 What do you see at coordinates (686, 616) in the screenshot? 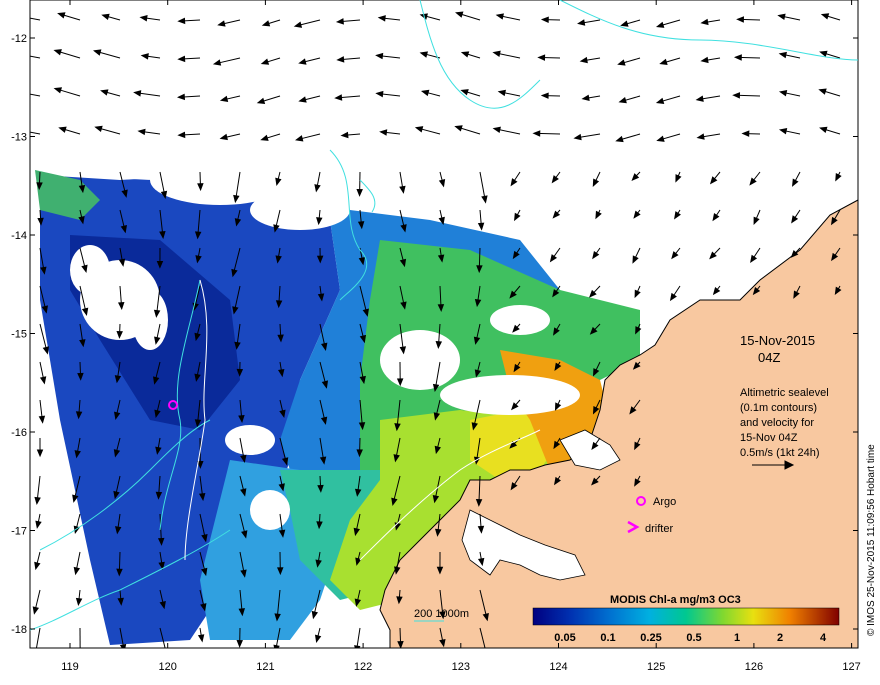
I see `colorbar` at bounding box center [686, 616].